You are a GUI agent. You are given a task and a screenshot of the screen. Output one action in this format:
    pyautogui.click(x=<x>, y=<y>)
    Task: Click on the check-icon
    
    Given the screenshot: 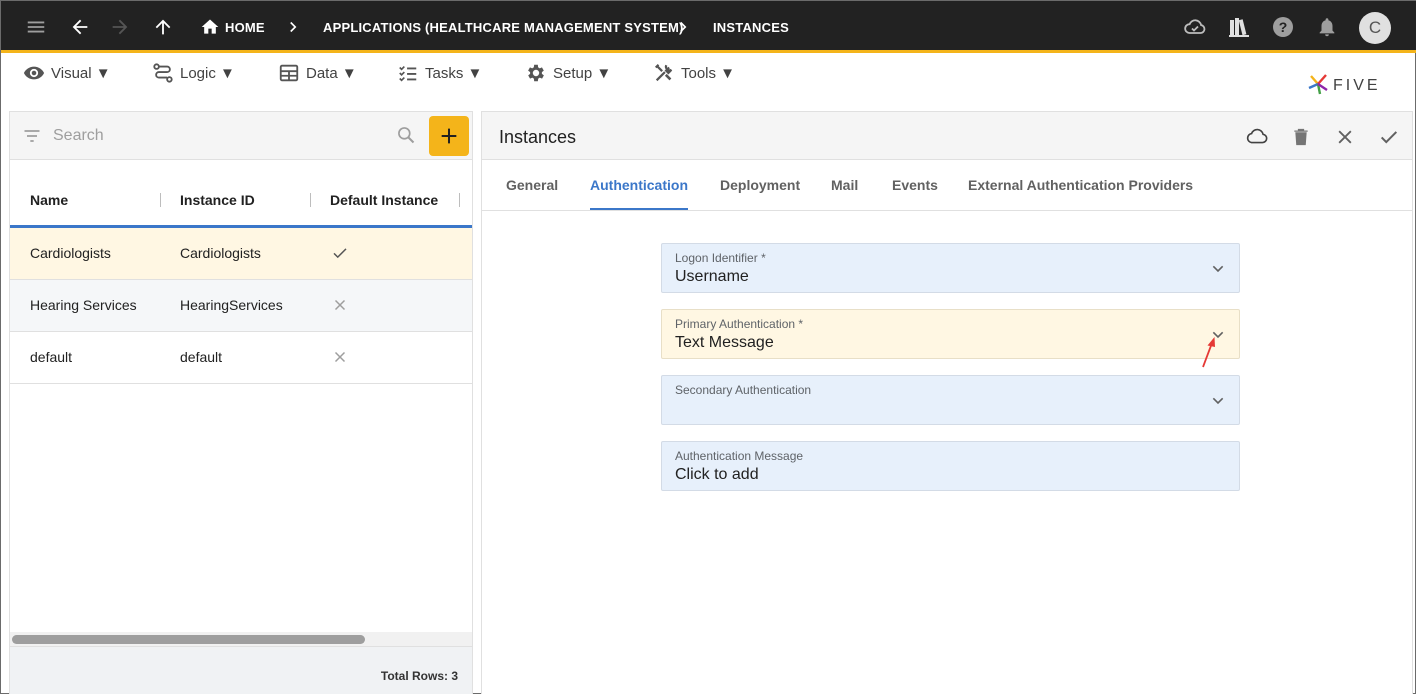 What is the action you would take?
    pyautogui.click(x=340, y=253)
    